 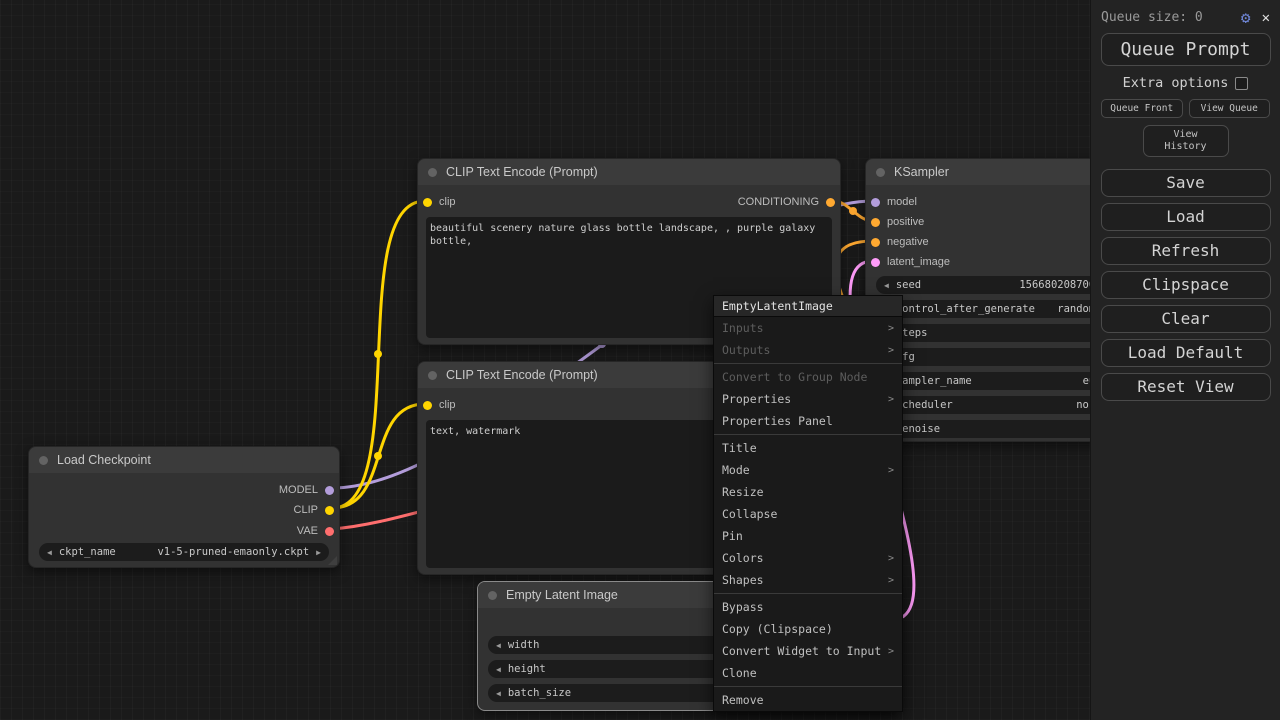 What do you see at coordinates (808, 306) in the screenshot?
I see `context-menu-title: EmptyLatentImage` at bounding box center [808, 306].